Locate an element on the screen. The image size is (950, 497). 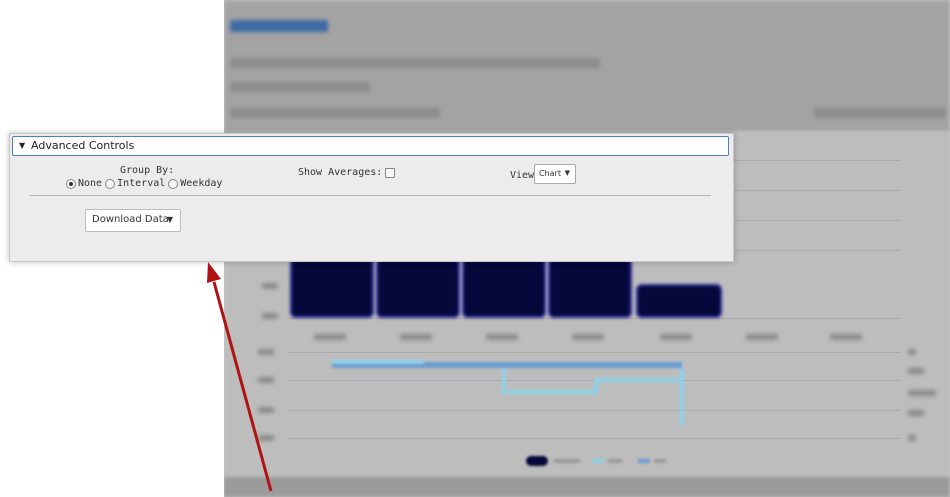
annotation-arrow is located at coordinates (240, 377).